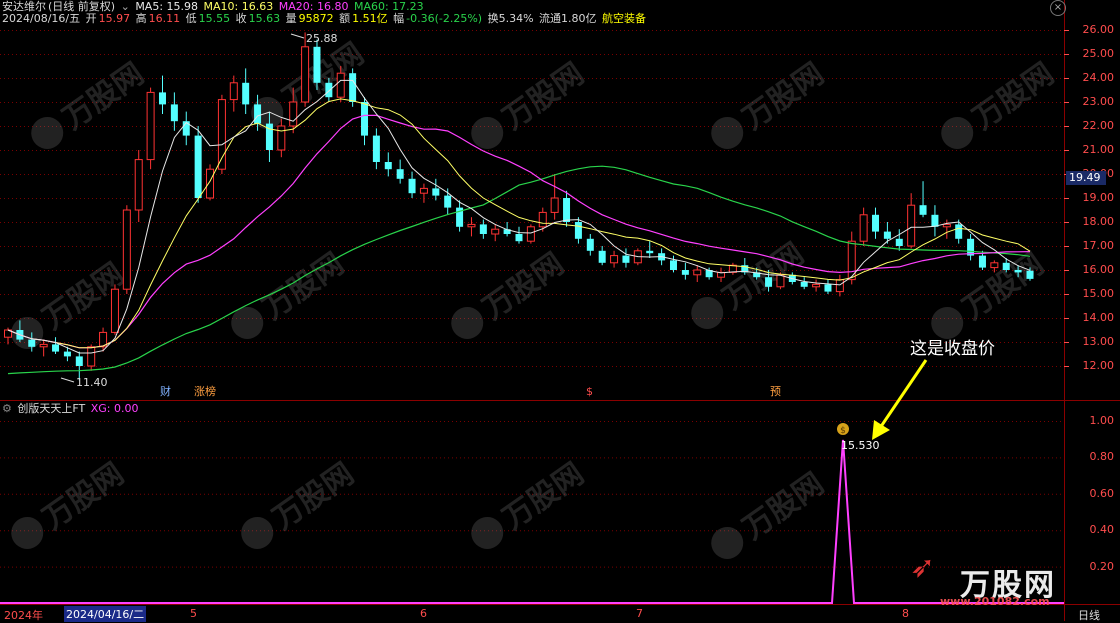 The width and height of the screenshot is (1120, 623). What do you see at coordinates (205, 392) in the screenshot?
I see `limit-list-marker: 涨榜` at bounding box center [205, 392].